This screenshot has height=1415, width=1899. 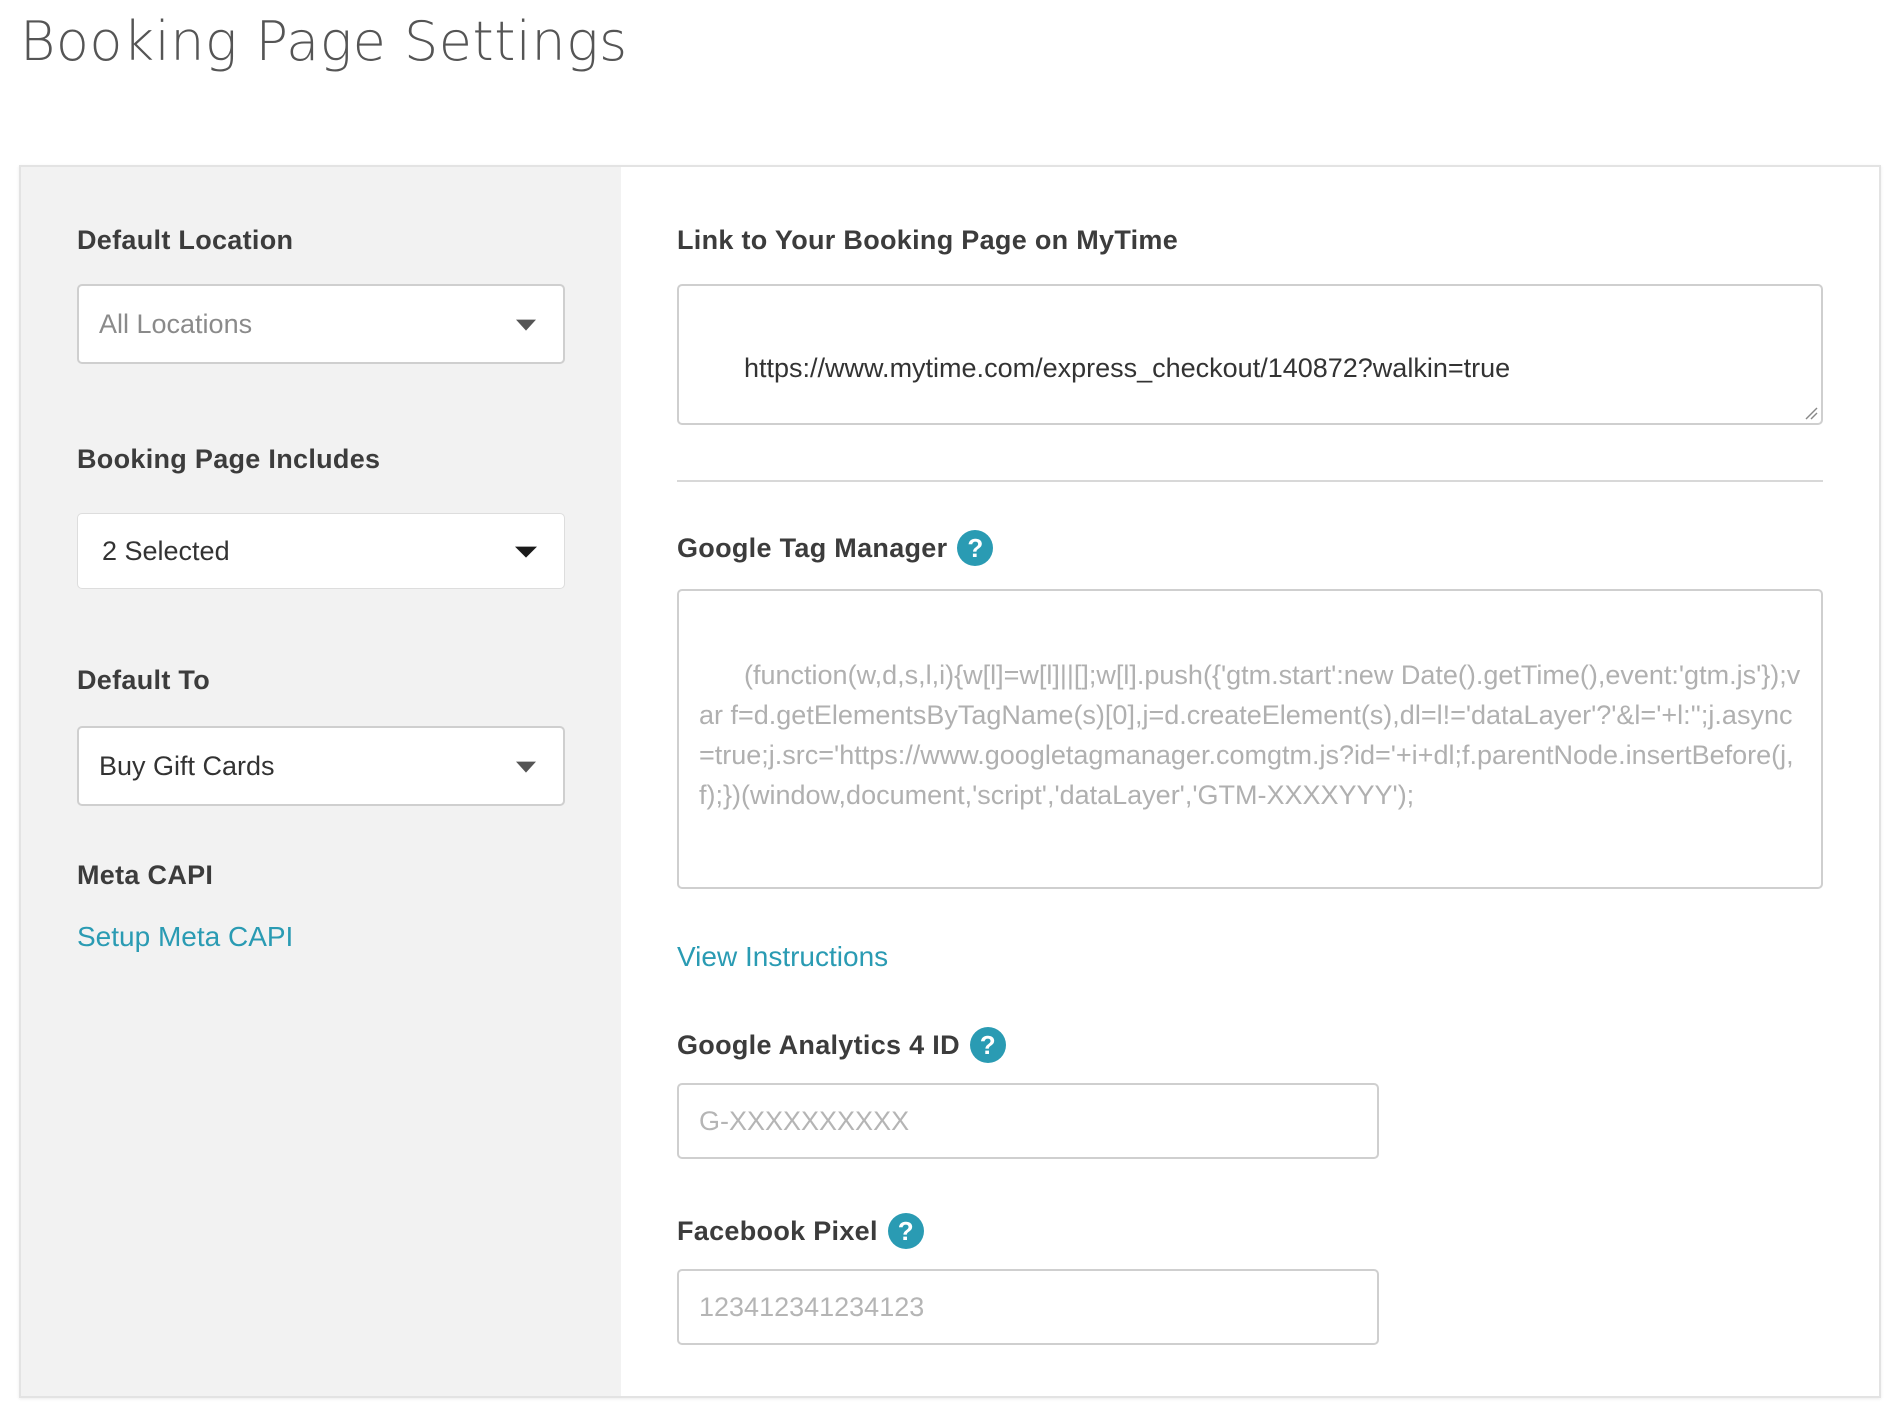 What do you see at coordinates (176, 323) in the screenshot?
I see `default-location-value: All Locations` at bounding box center [176, 323].